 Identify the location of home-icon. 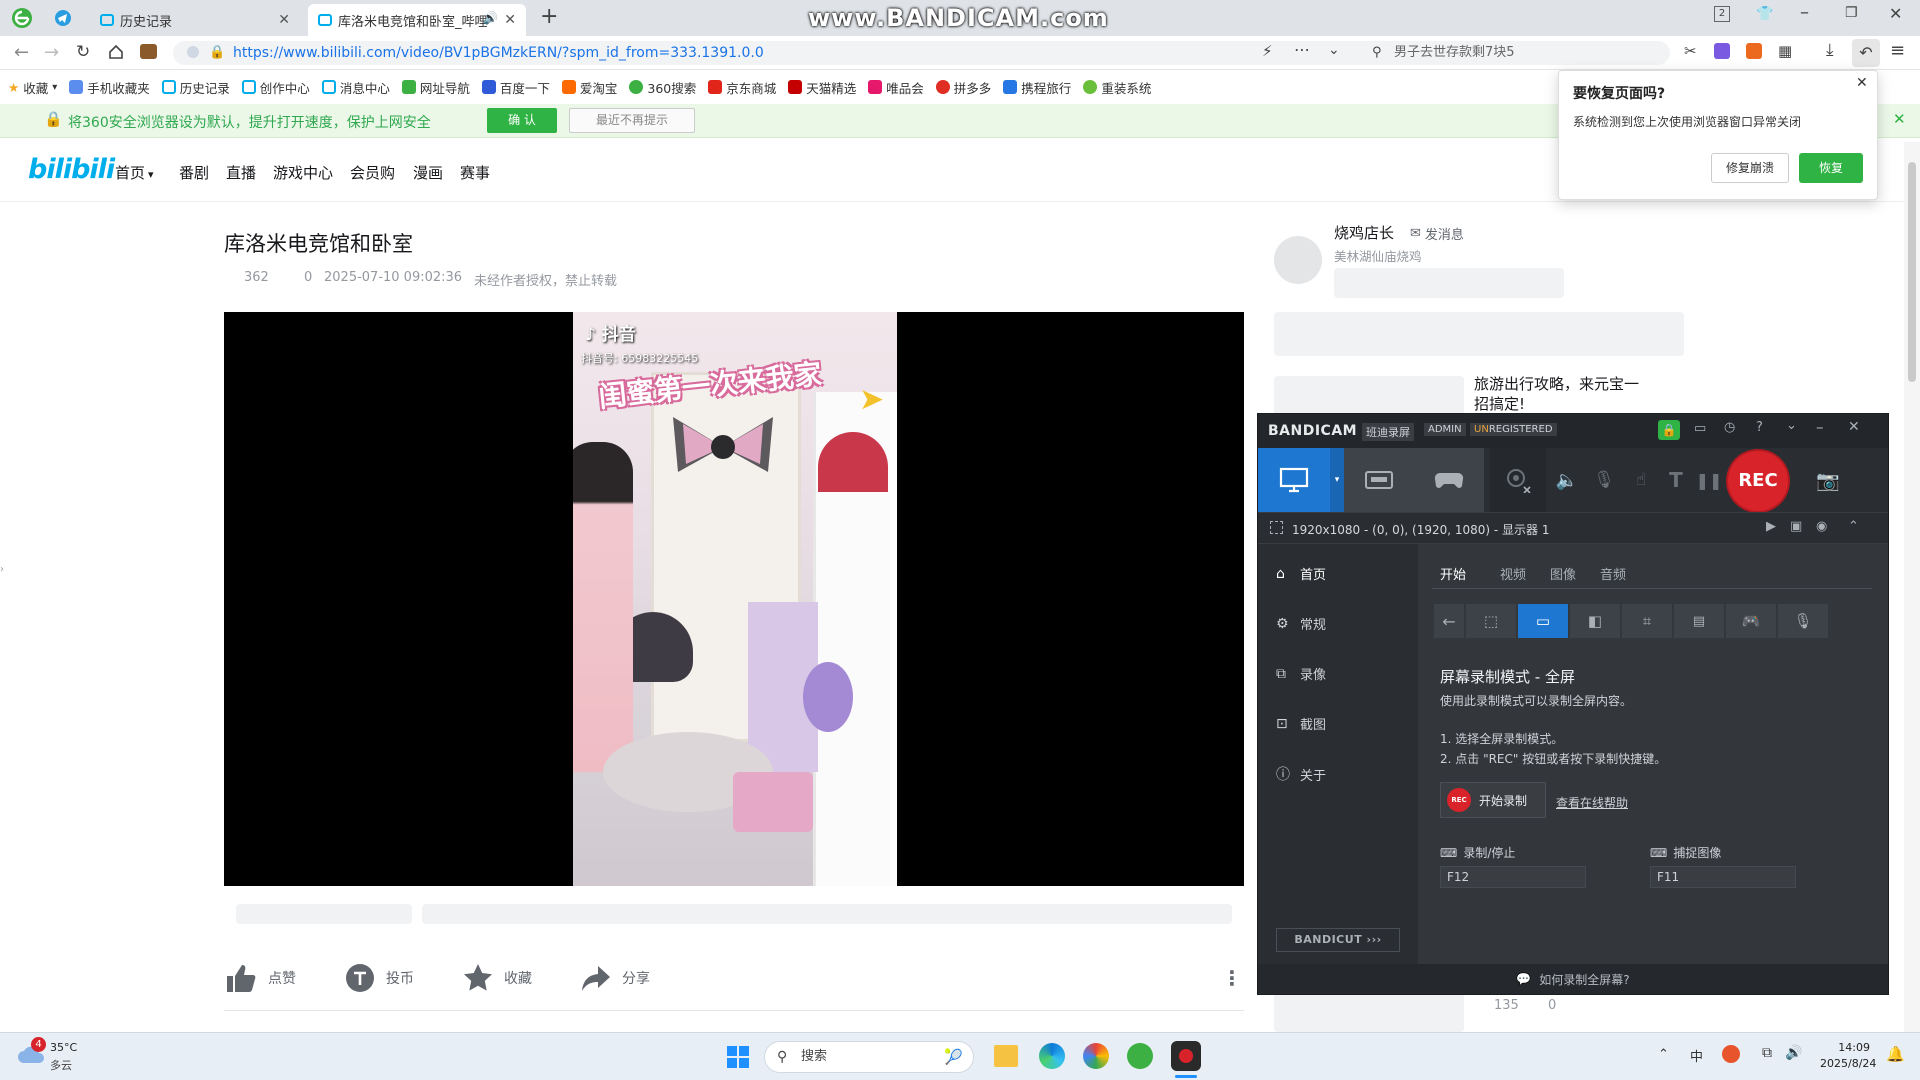
(116, 52).